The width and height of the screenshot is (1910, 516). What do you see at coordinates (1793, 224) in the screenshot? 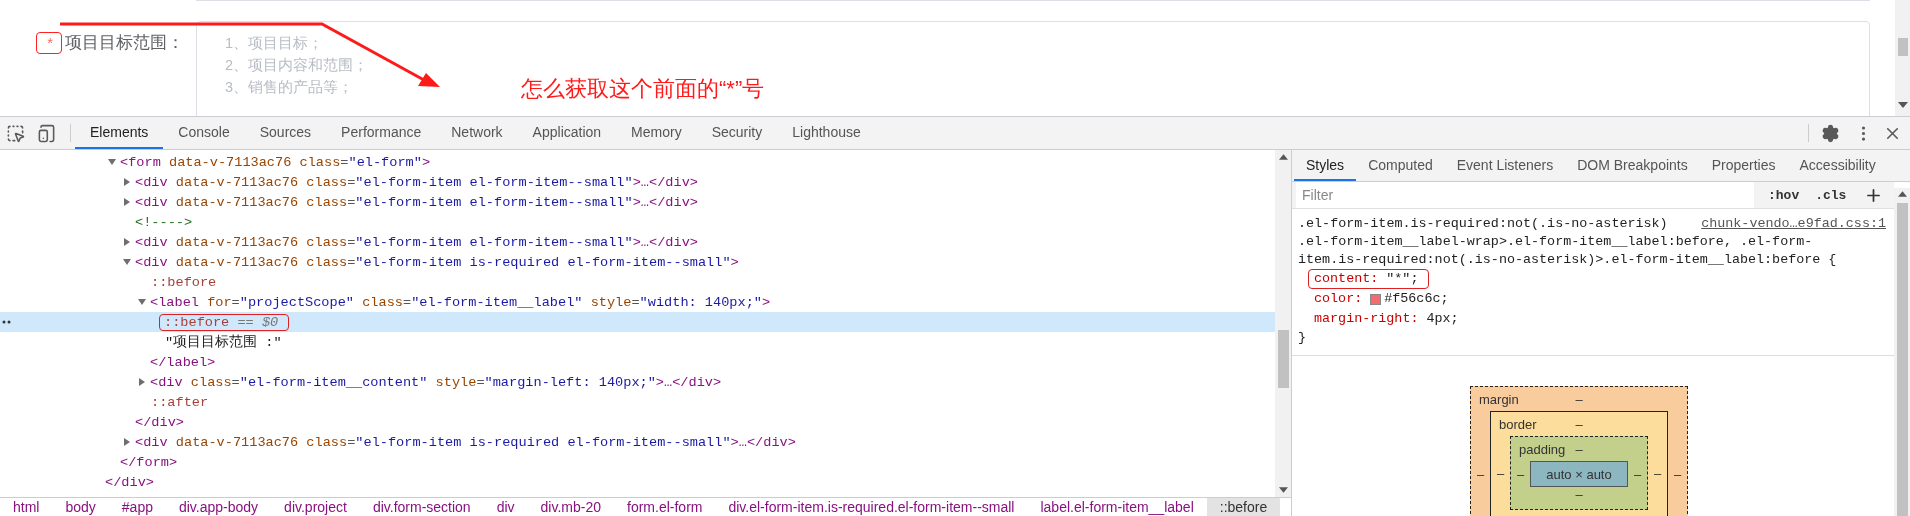
I see `stylesheet-link: chunk-vendo…e9fad.css:1` at bounding box center [1793, 224].